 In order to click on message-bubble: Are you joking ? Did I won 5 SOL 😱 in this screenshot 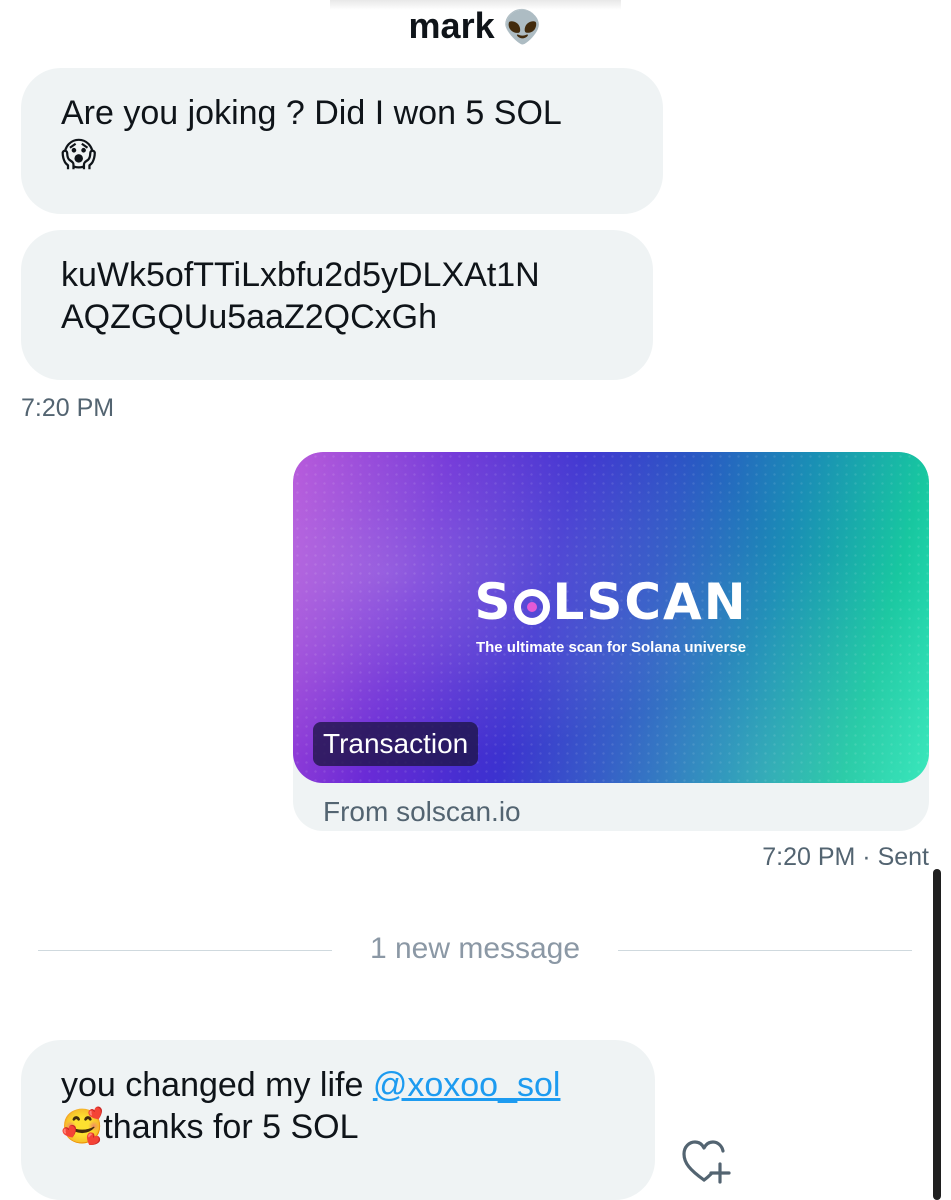, I will do `click(342, 141)`.